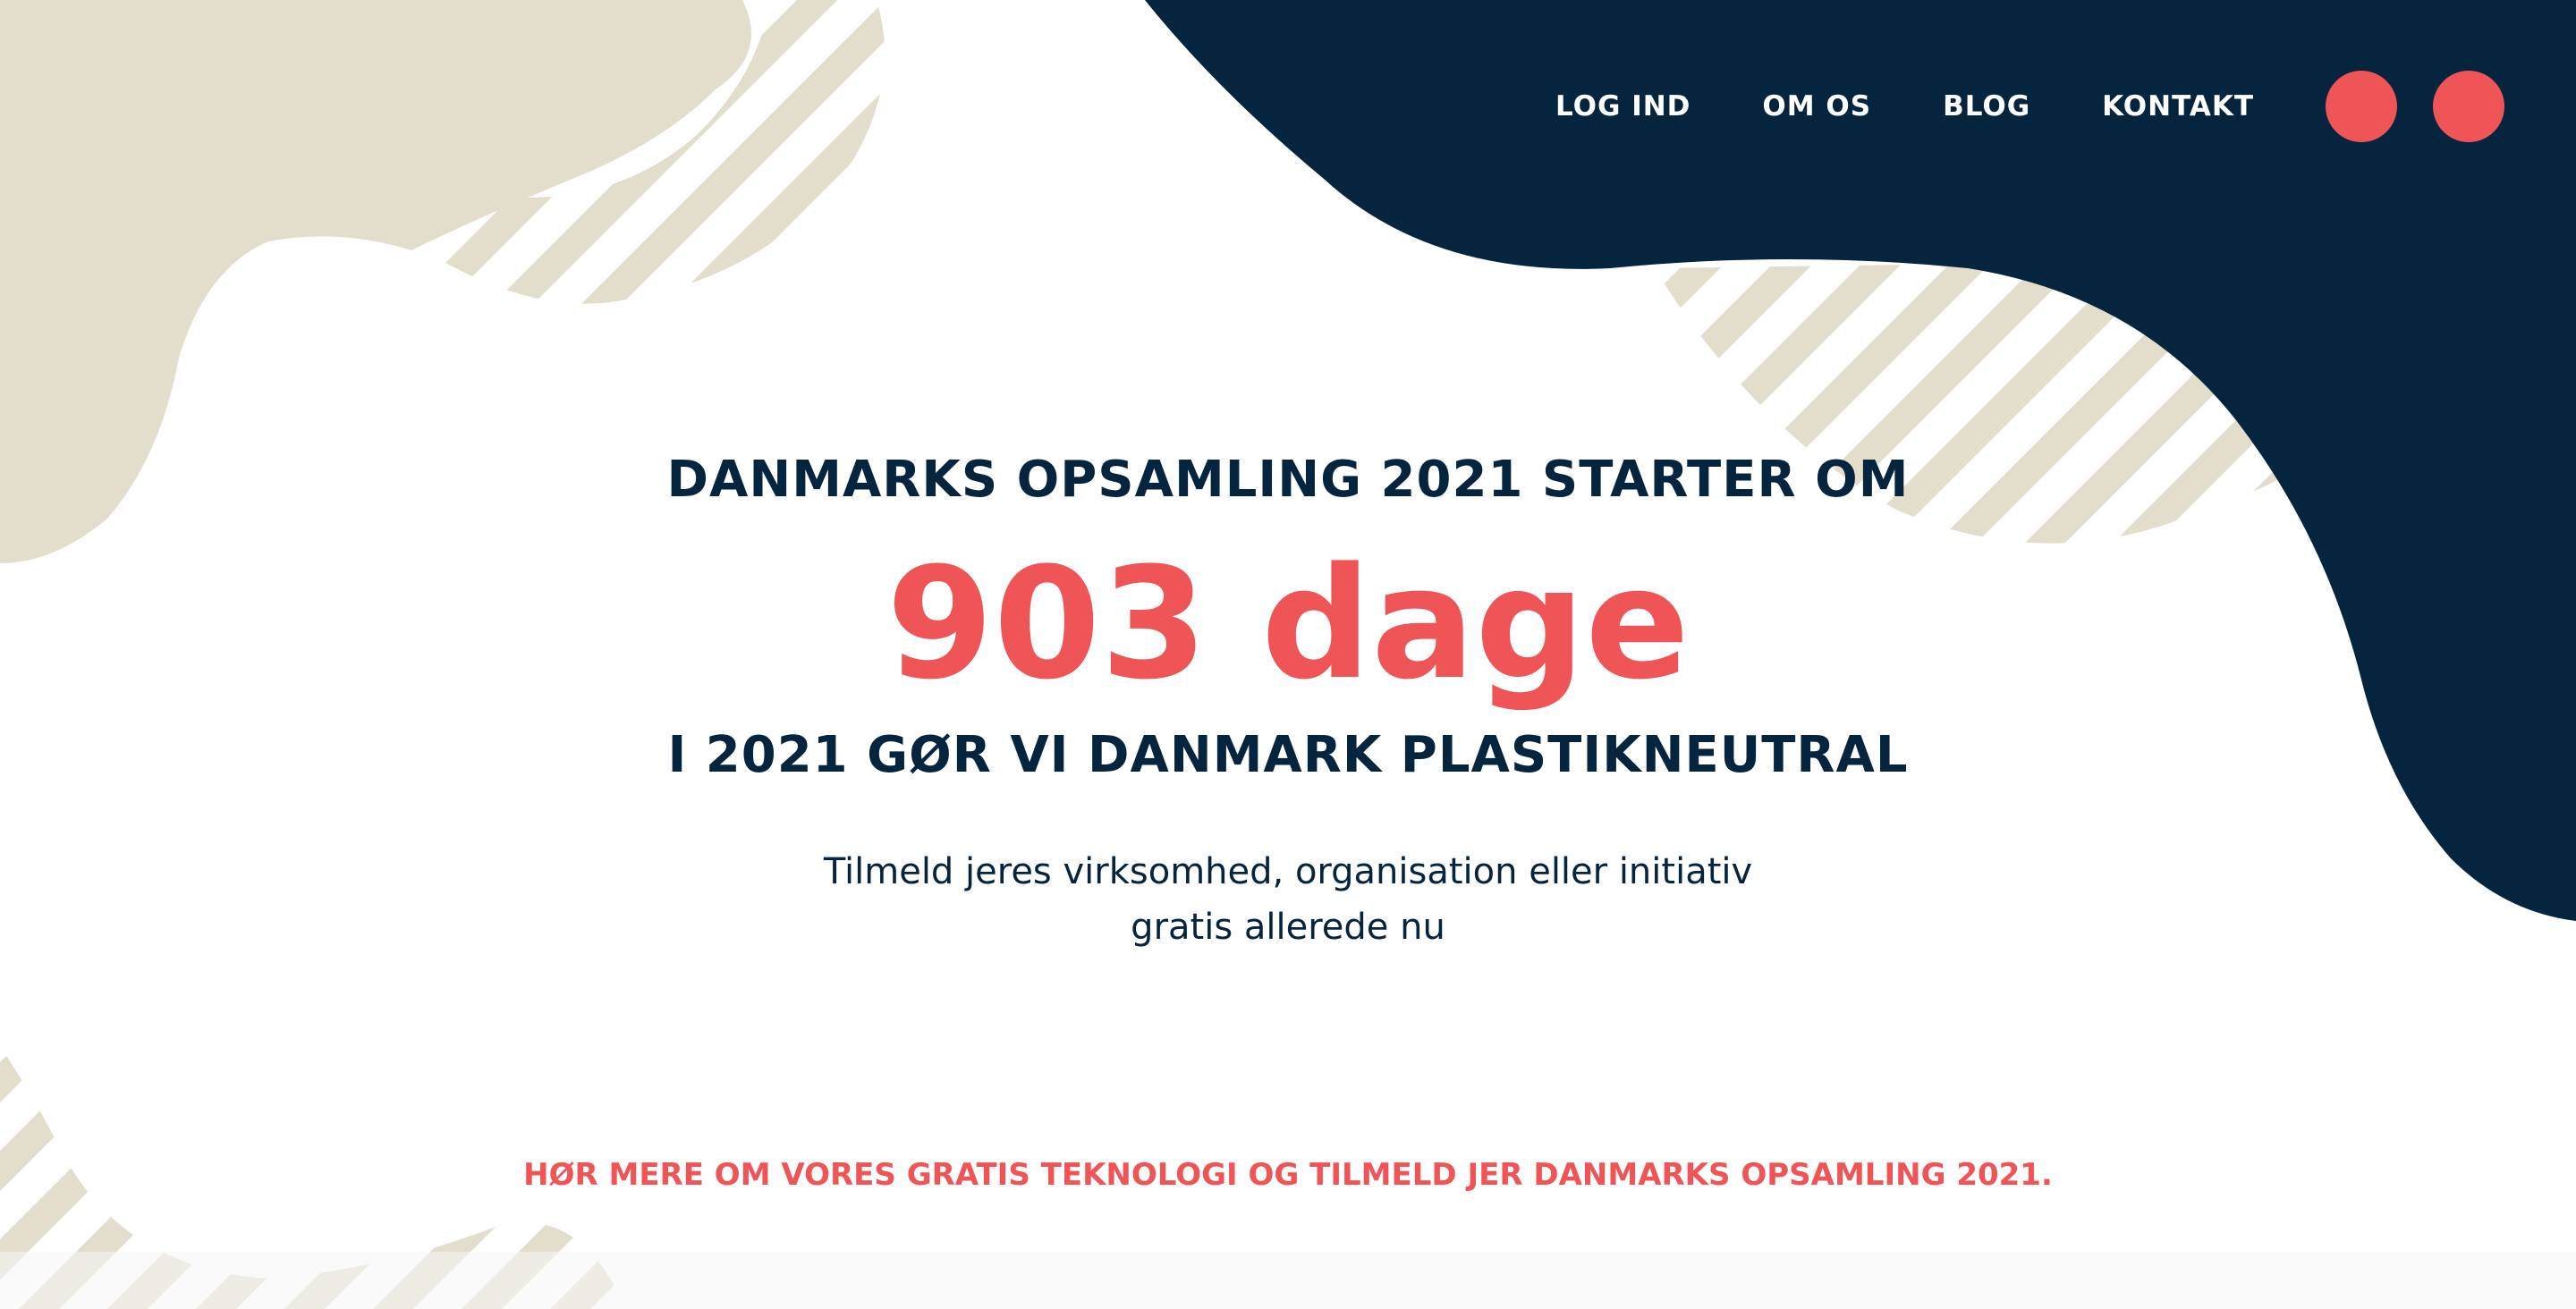  I want to click on hero-eyebrow: DANMARKS OPSAMLING 2021 STARTER OM, so click(1288, 480).